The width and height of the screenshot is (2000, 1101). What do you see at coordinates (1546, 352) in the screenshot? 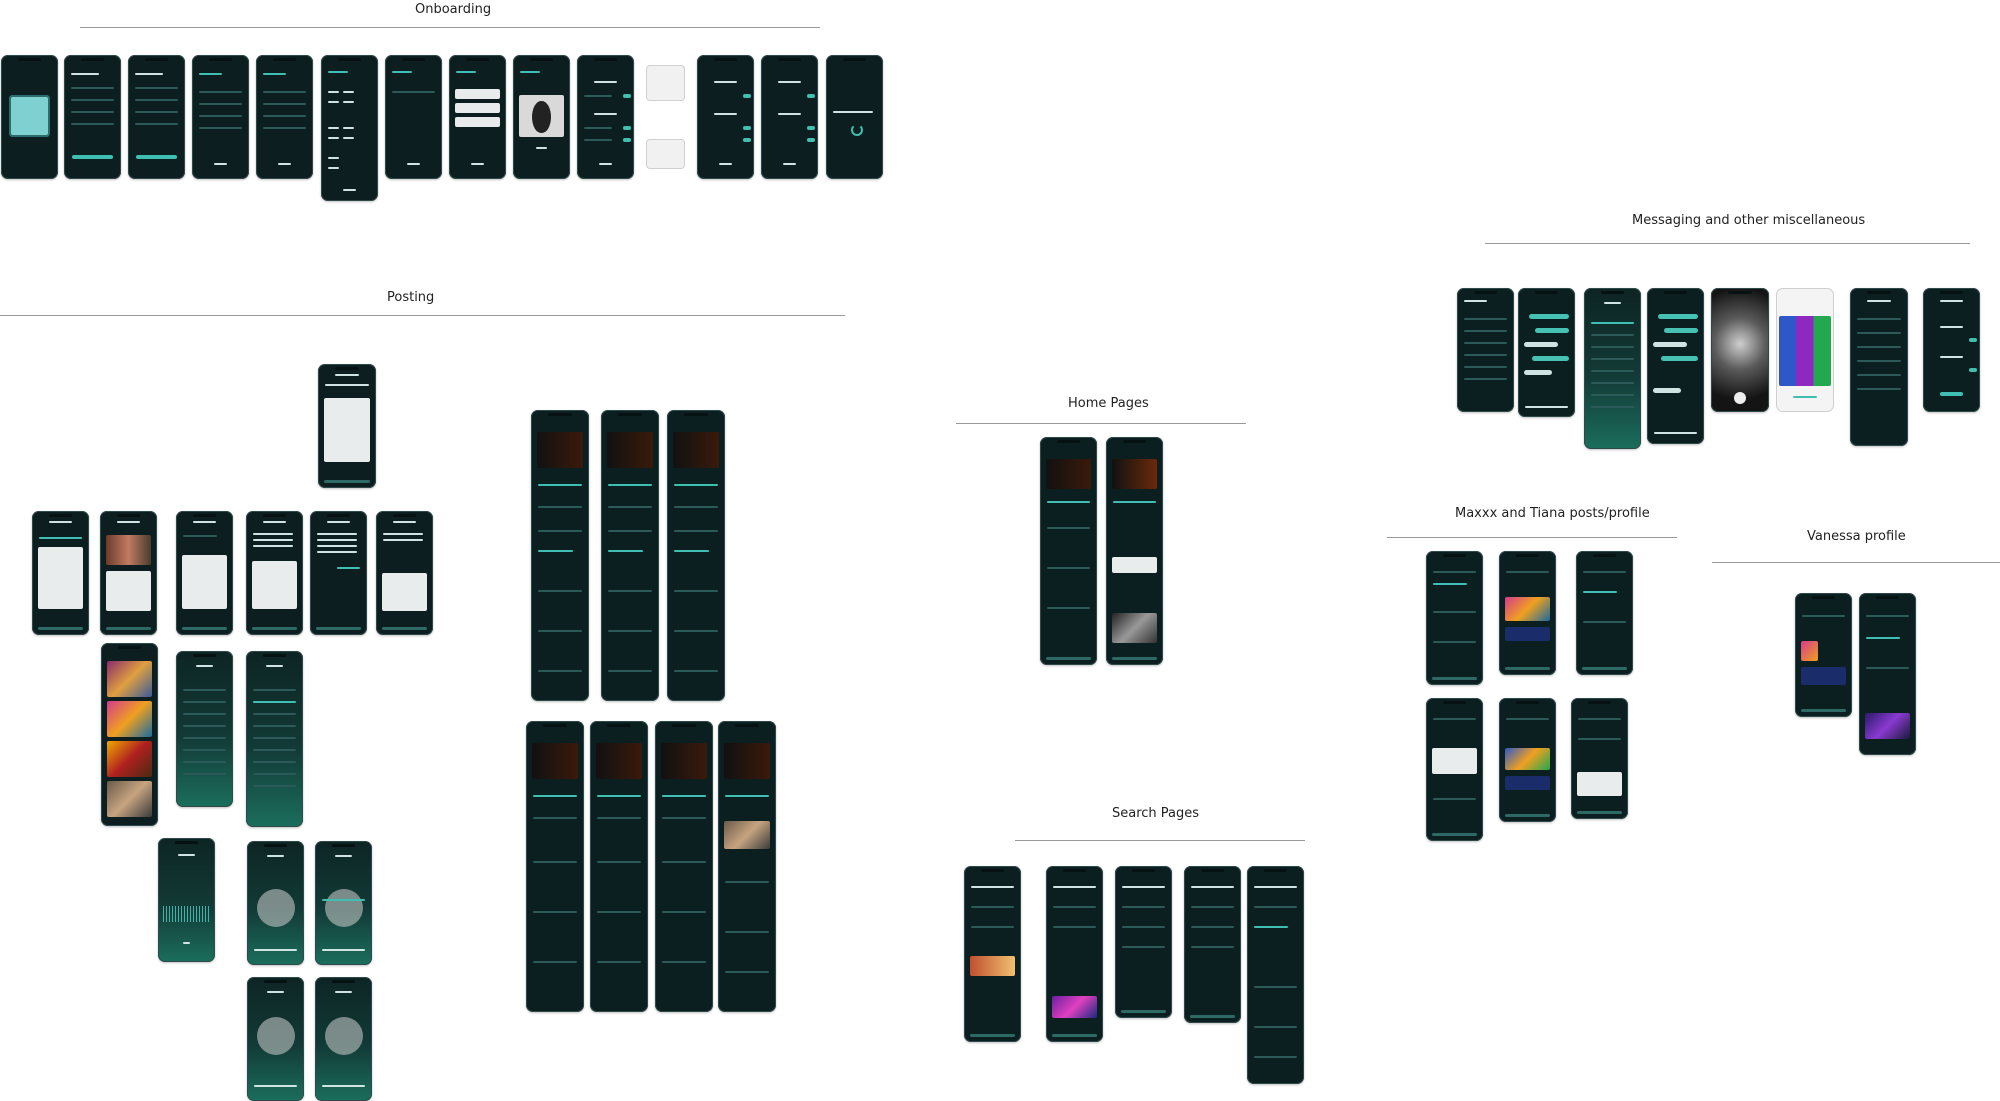
I see `chat-screen` at bounding box center [1546, 352].